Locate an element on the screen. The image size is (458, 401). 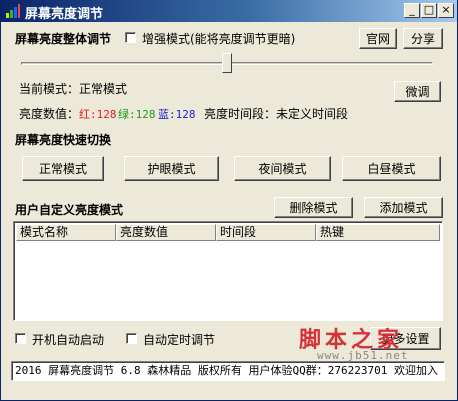
auto-timer-checkbox is located at coordinates (131, 338).